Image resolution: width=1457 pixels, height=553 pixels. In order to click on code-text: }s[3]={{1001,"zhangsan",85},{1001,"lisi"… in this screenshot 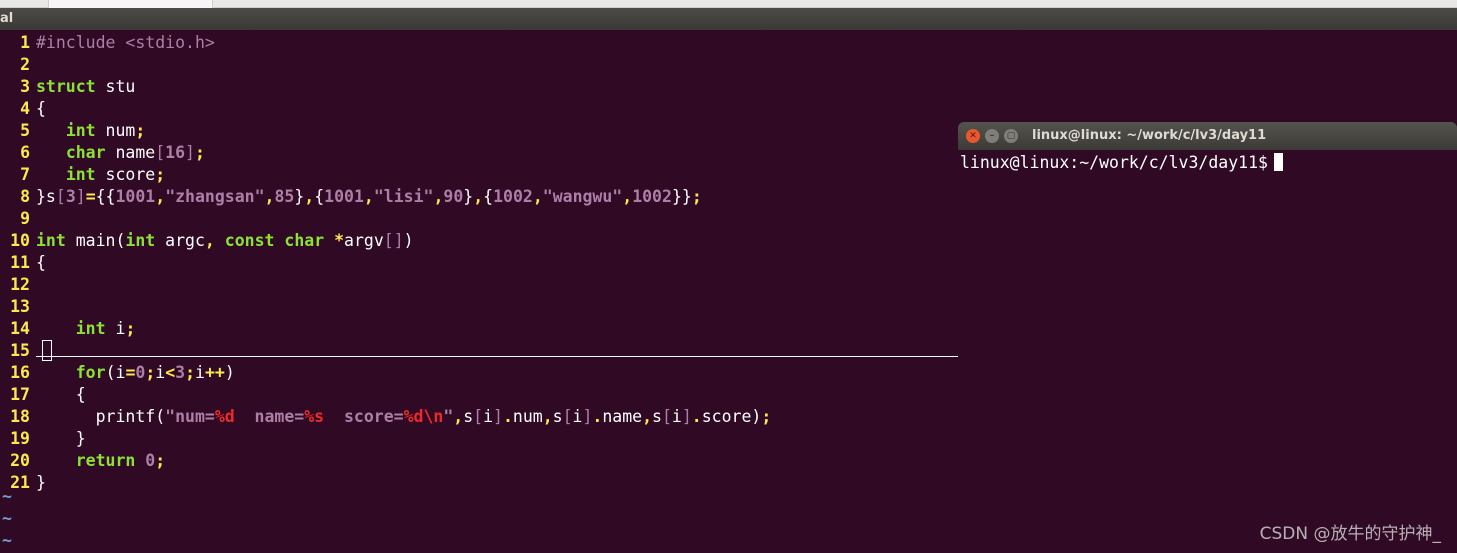, I will do `click(369, 196)`.